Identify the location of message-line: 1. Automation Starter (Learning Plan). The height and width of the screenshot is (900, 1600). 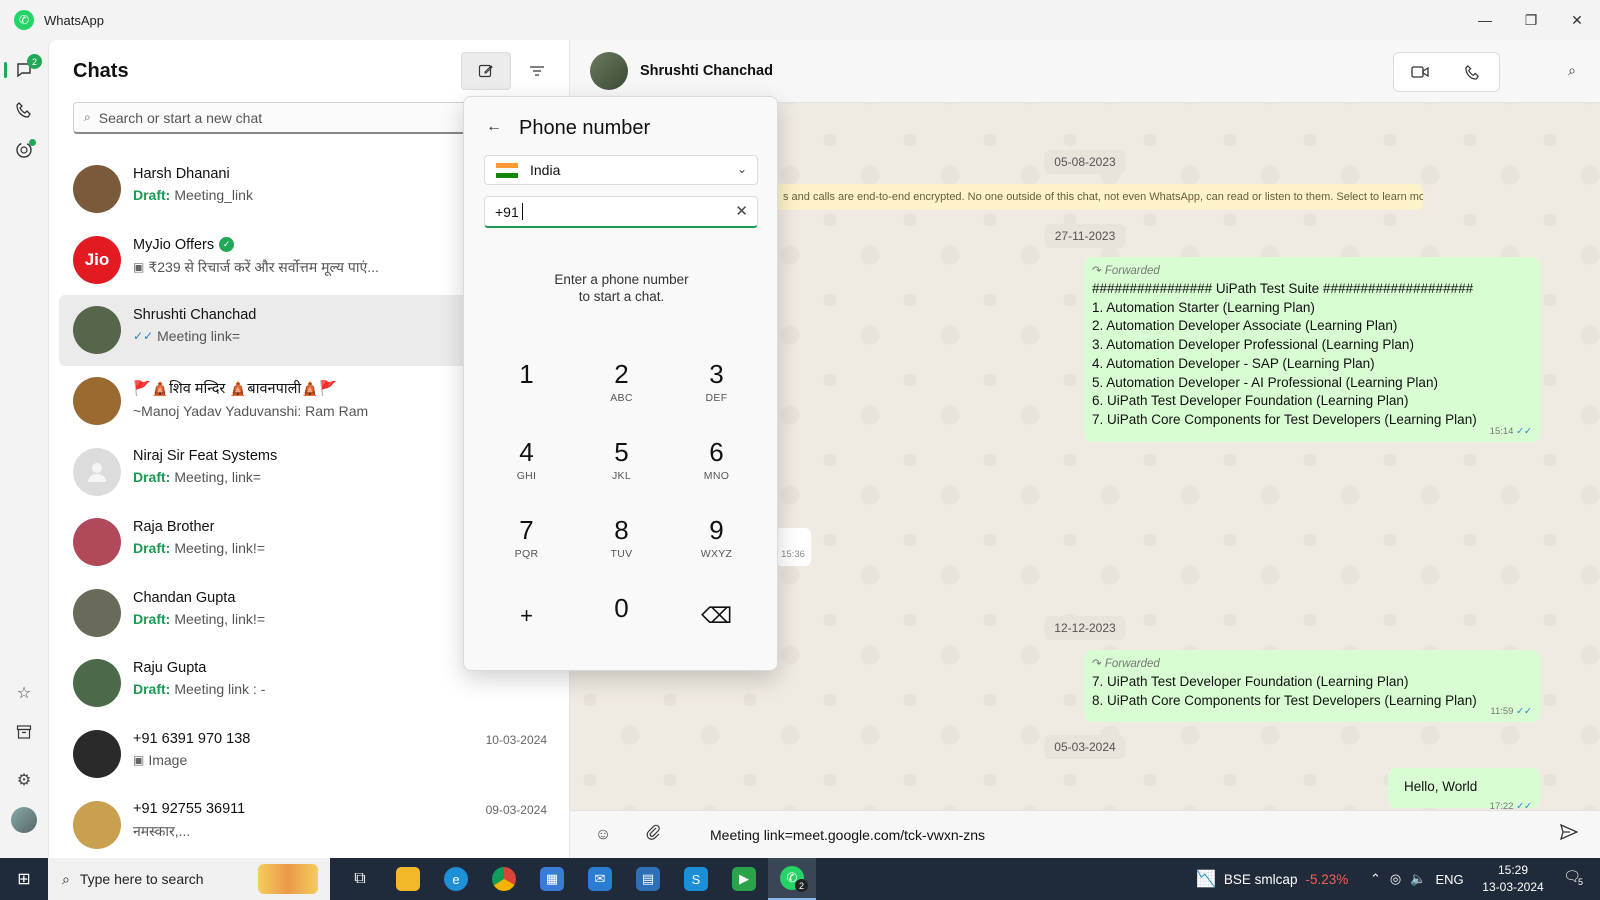
(1203, 307).